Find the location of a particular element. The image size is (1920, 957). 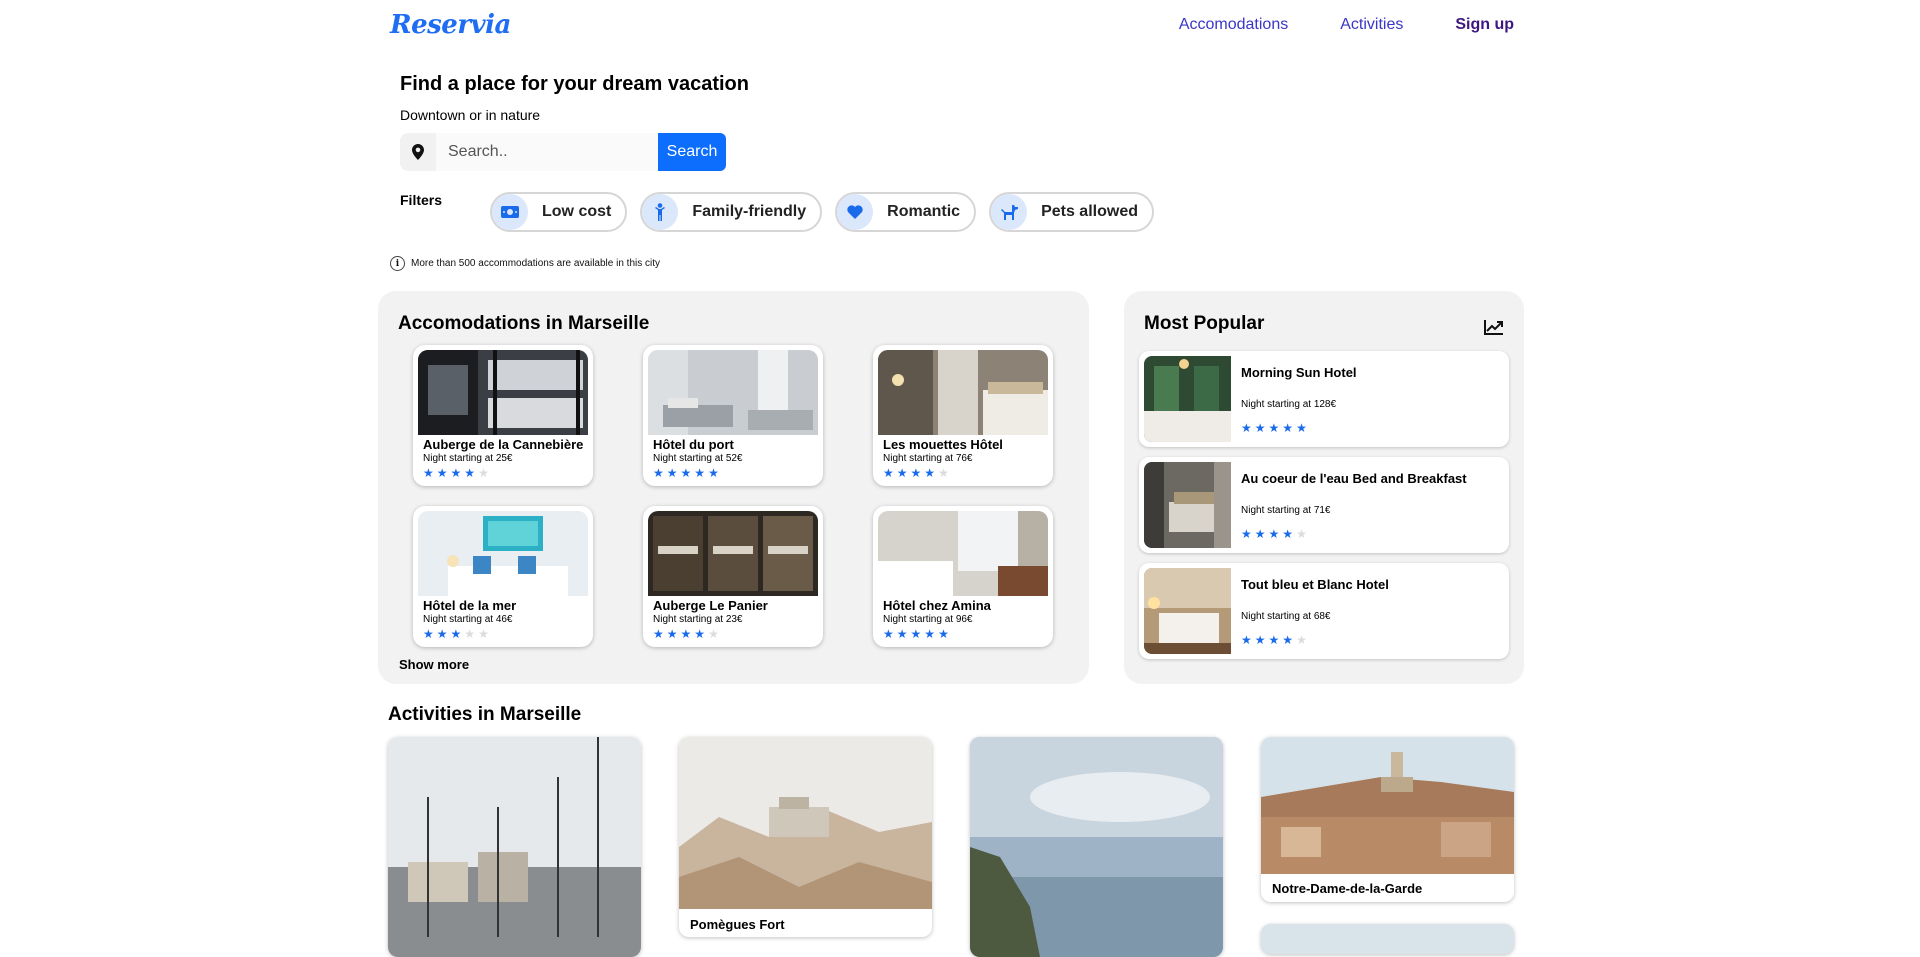

accommodation-name: Hôtel chez Amina is located at coordinates (937, 605).